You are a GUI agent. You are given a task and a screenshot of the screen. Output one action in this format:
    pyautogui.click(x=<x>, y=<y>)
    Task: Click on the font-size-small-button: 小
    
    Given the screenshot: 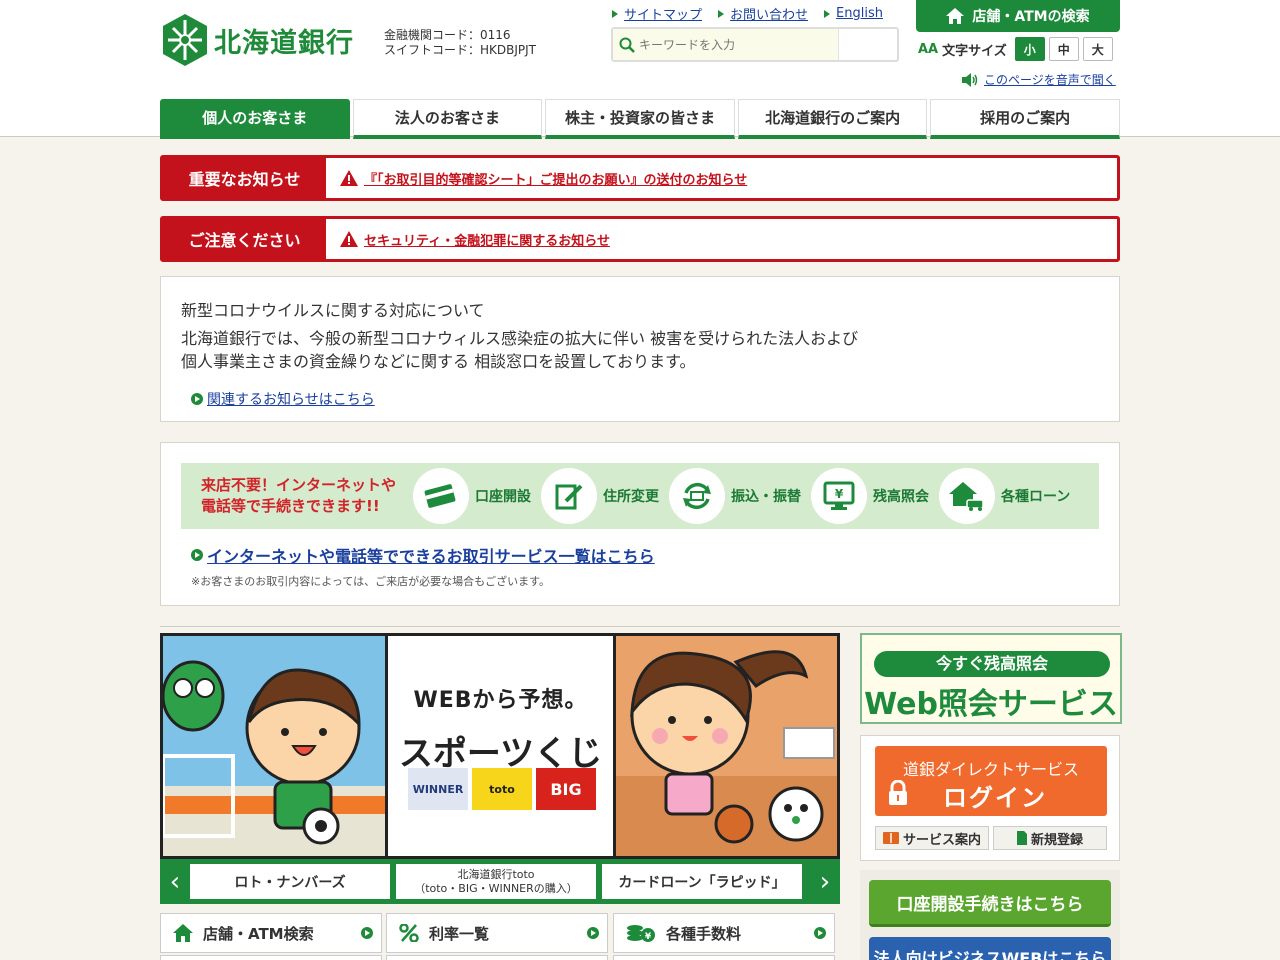 What is the action you would take?
    pyautogui.click(x=1029, y=49)
    